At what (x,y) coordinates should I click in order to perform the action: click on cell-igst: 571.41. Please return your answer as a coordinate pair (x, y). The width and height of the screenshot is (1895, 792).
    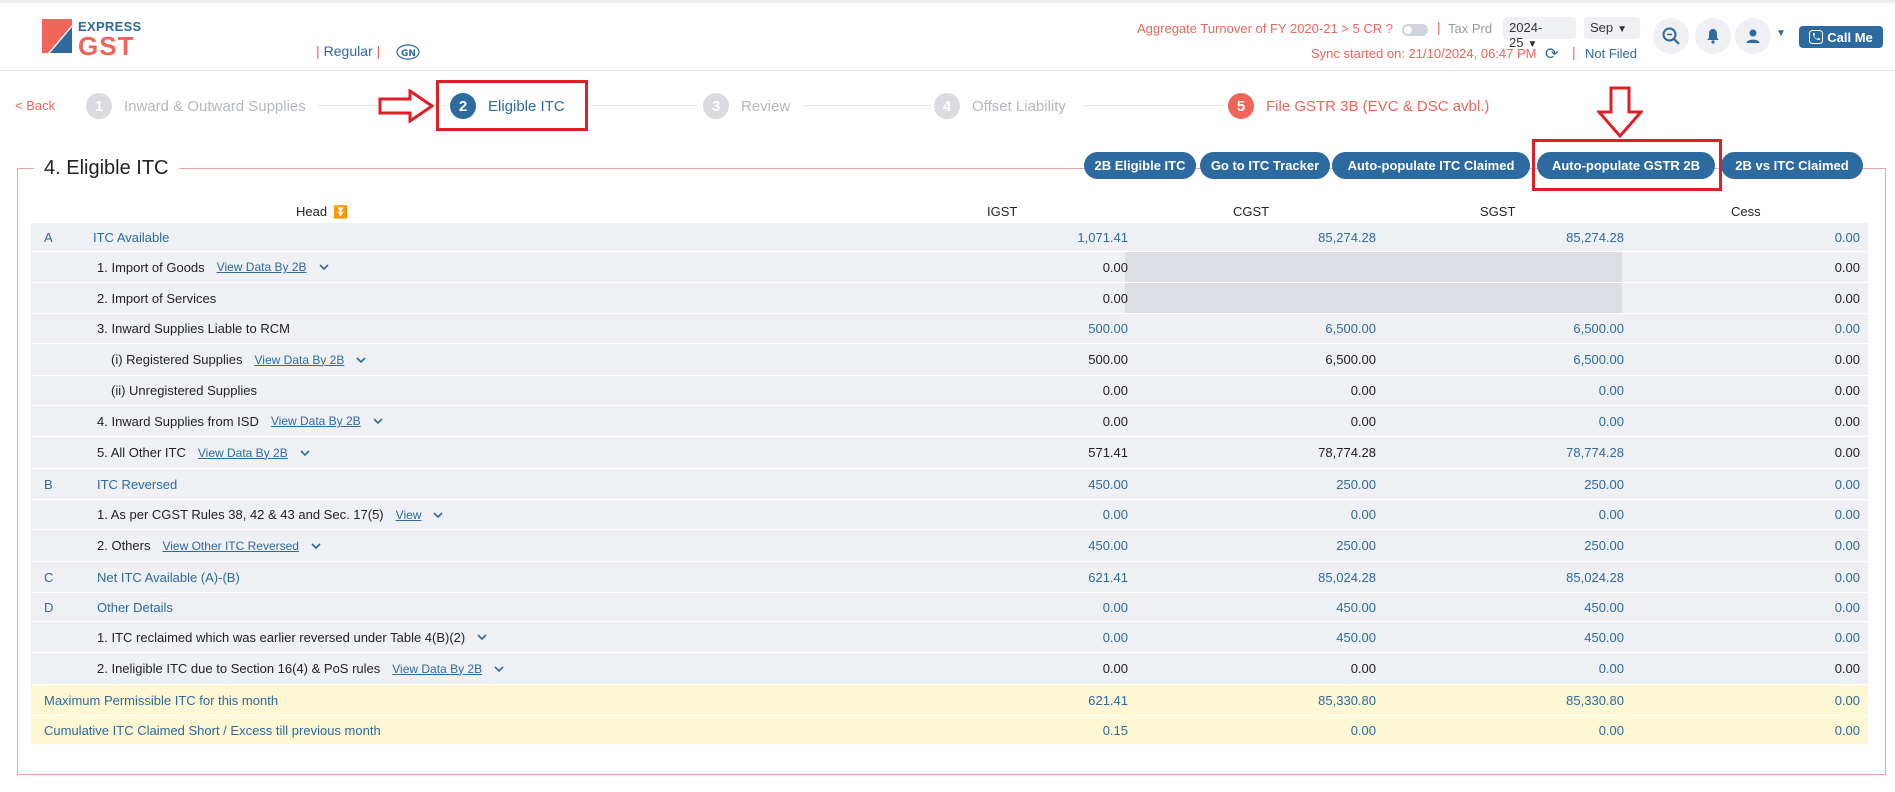
    Looking at the image, I should click on (1028, 452).